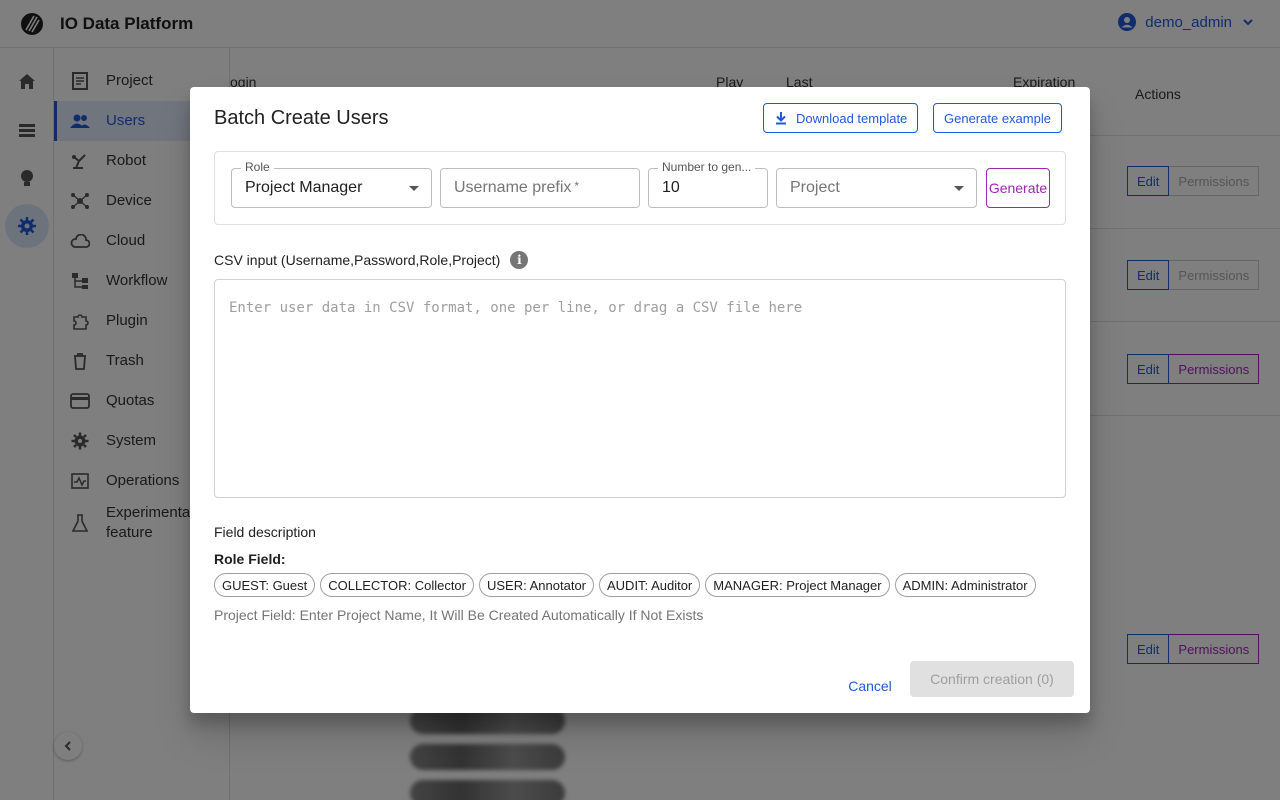 The width and height of the screenshot is (1280, 800). I want to click on number-input: Number to gen... 10, so click(708, 184).